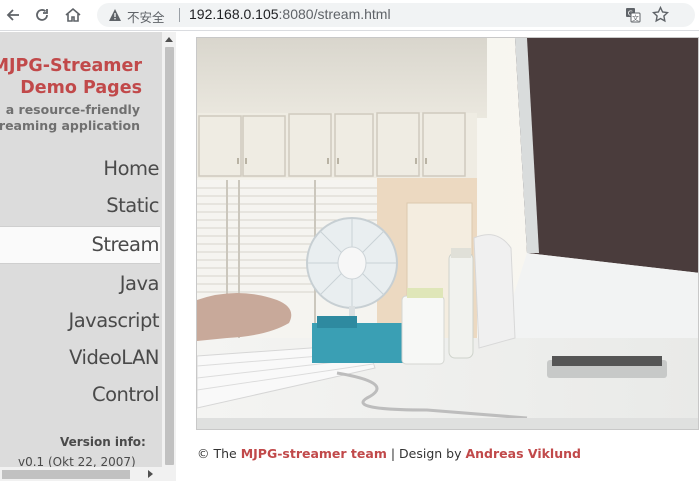 The height and width of the screenshot is (481, 699). I want to click on translate-icon: G文, so click(633, 15).